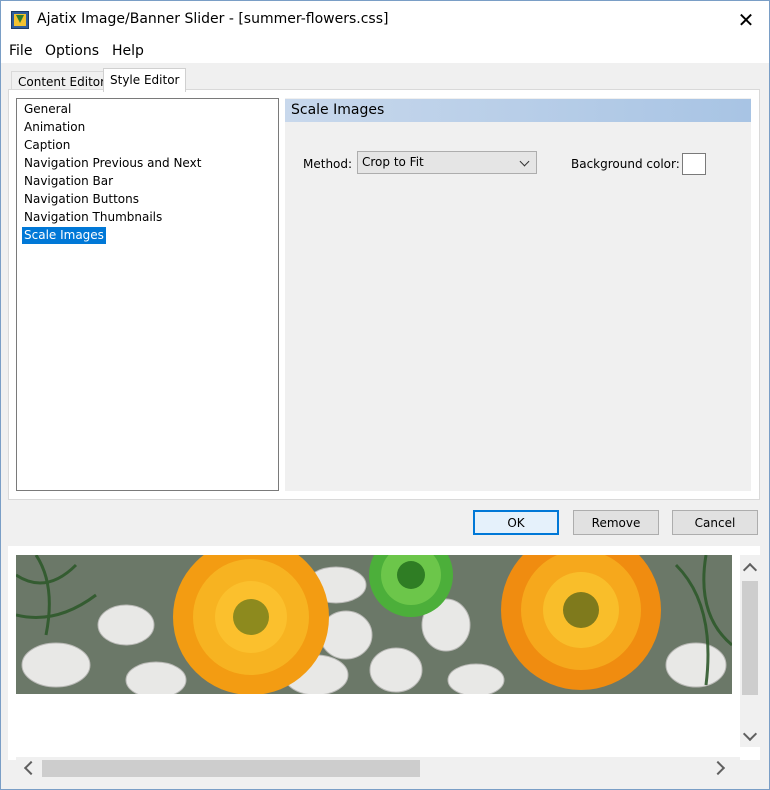 The height and width of the screenshot is (790, 770). I want to click on vertical-scroll-thumb, so click(750, 638).